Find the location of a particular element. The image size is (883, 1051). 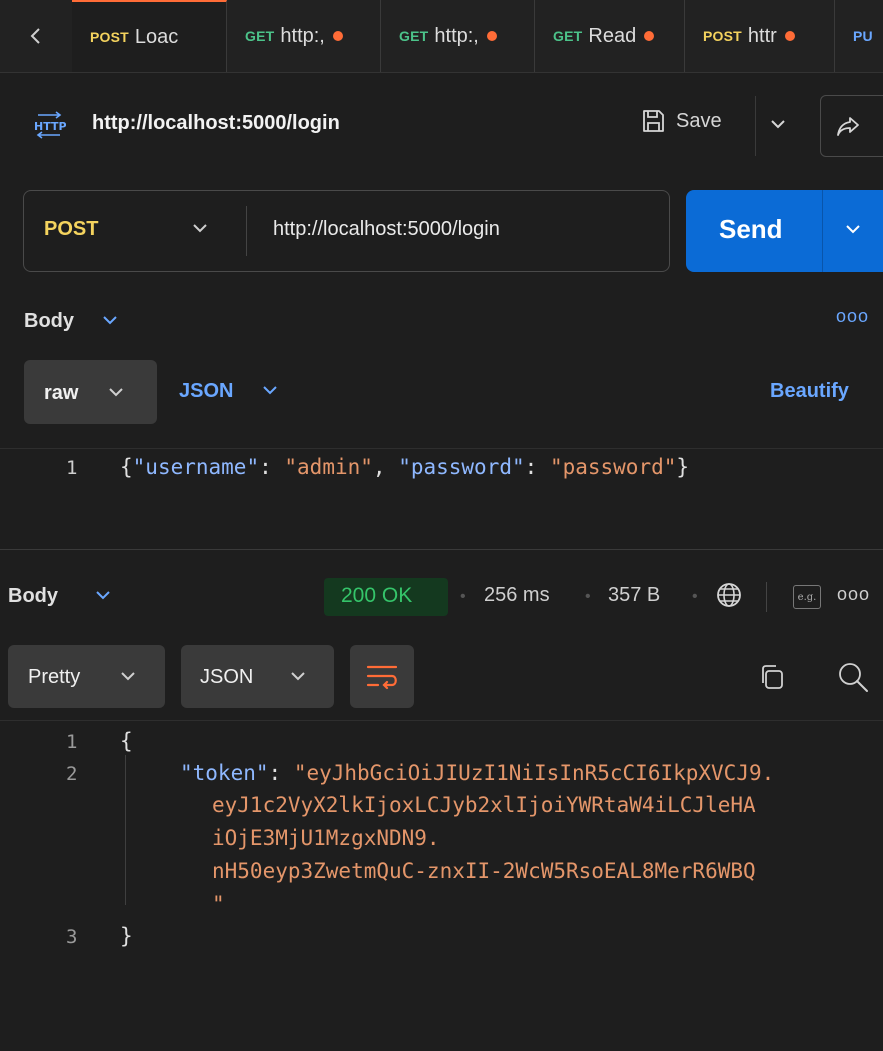

save-button: Save is located at coordinates (681, 121).